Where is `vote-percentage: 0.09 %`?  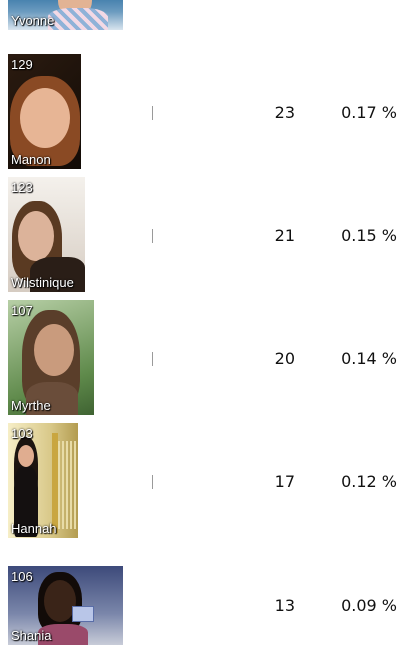
vote-percentage: 0.09 % is located at coordinates (369, 605).